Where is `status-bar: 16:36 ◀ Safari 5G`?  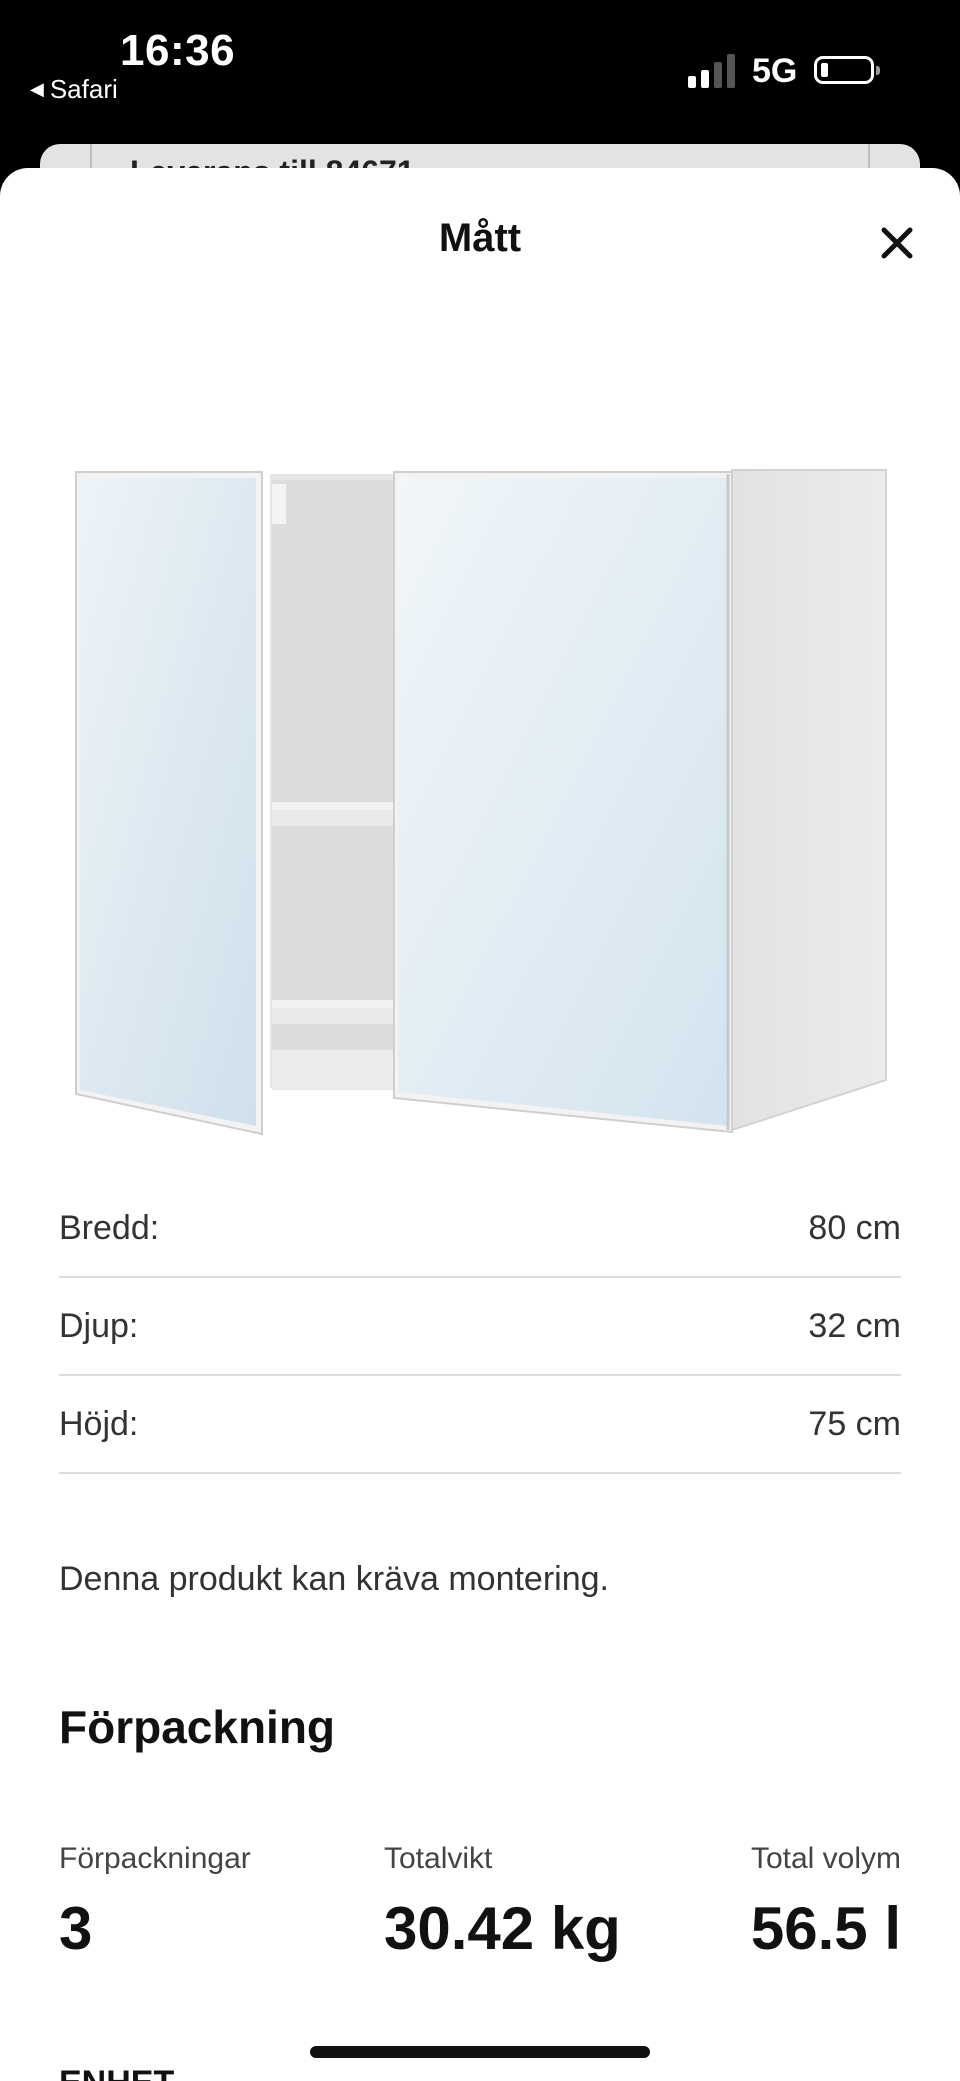 status-bar: 16:36 ◀ Safari 5G is located at coordinates (480, 70).